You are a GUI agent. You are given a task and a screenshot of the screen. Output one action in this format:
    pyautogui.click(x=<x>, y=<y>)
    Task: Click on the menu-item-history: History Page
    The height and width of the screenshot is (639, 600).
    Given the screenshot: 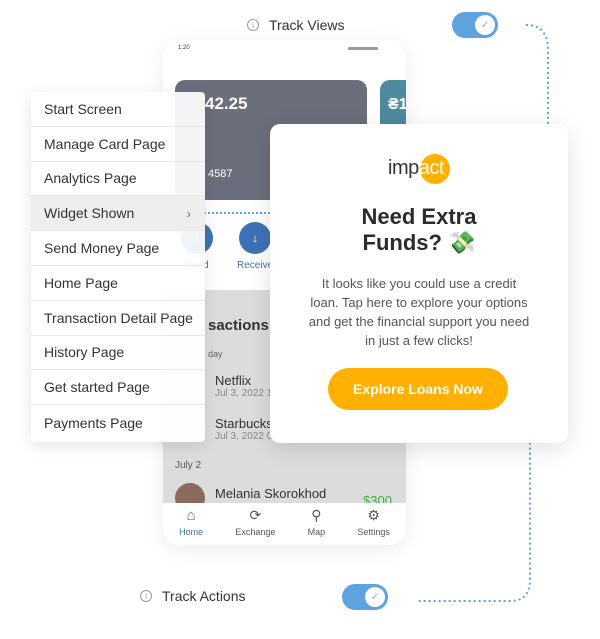 What is the action you would take?
    pyautogui.click(x=118, y=353)
    